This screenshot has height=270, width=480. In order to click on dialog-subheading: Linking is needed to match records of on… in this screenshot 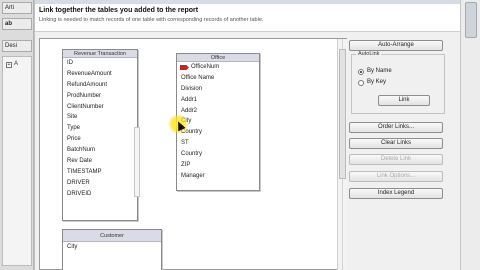, I will do `click(151, 20)`.